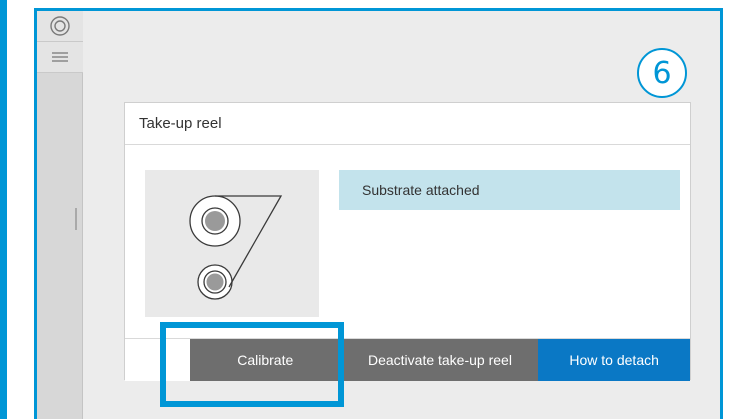 This screenshot has height=419, width=740. What do you see at coordinates (421, 190) in the screenshot?
I see `status-text: Substrate attached` at bounding box center [421, 190].